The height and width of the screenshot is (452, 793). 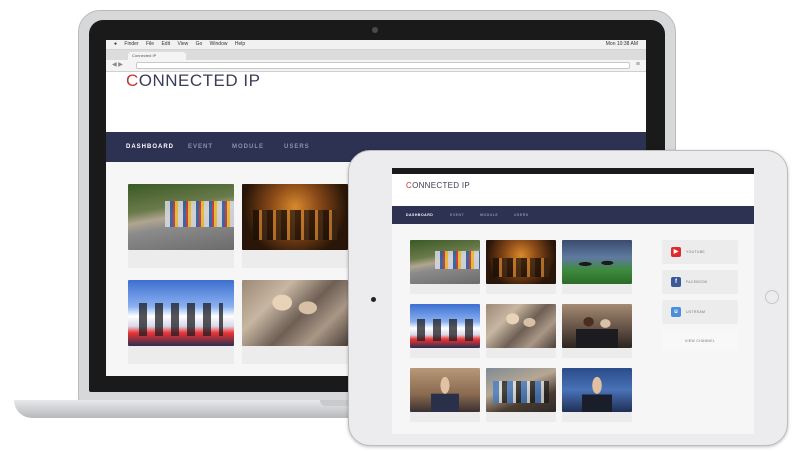 What do you see at coordinates (597, 390) in the screenshot?
I see `video-thumbnail-reporter` at bounding box center [597, 390].